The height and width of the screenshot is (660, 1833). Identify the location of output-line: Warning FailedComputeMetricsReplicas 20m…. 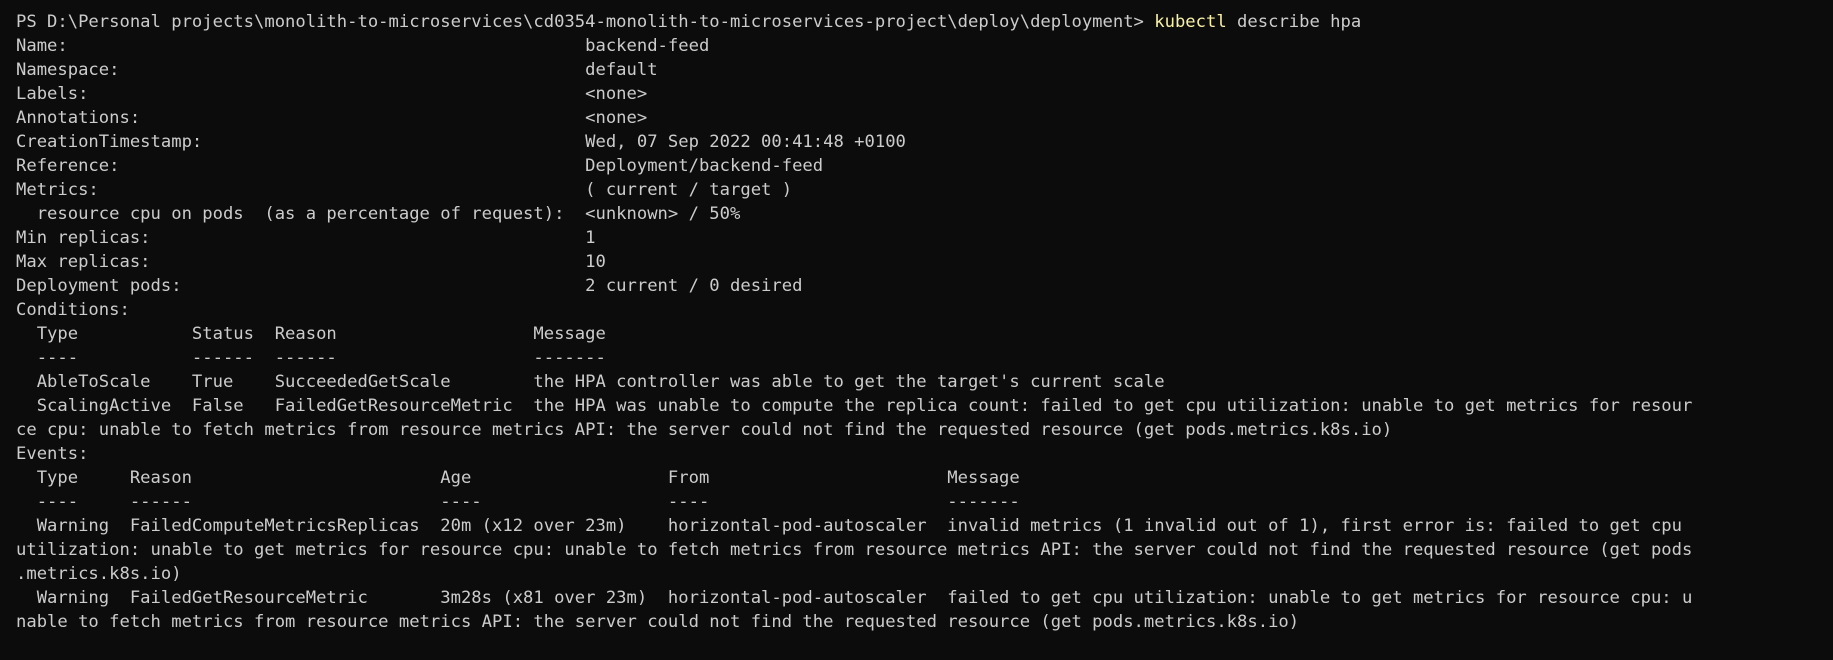
(849, 526).